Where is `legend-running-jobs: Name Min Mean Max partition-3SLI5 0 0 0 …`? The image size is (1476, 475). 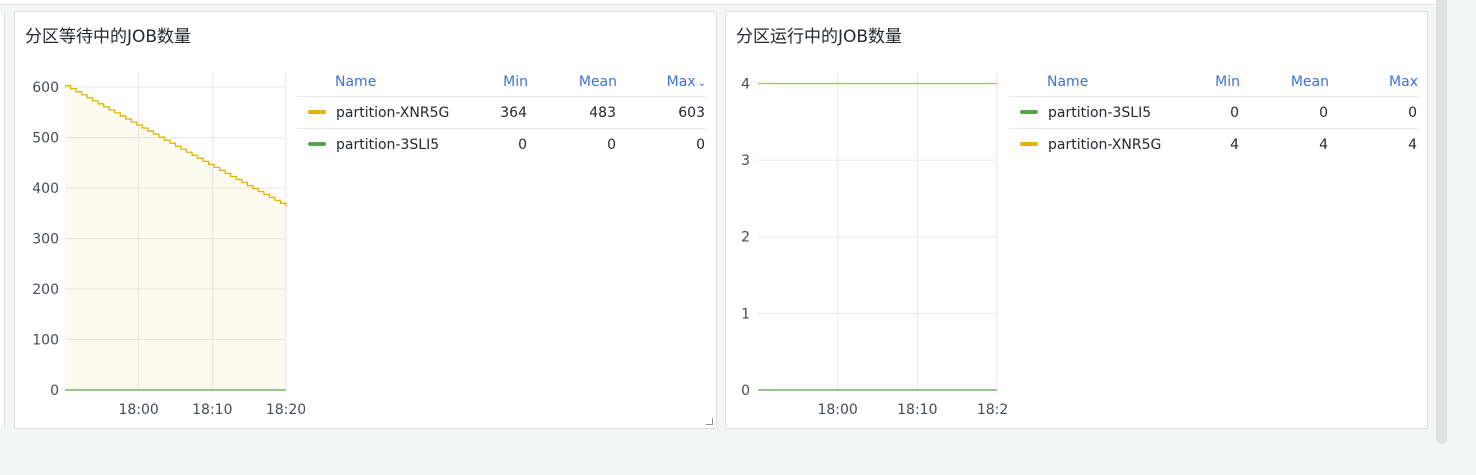
legend-running-jobs: Name Min Mean Max partition-3SLI5 0 0 0 … is located at coordinates (1214, 114).